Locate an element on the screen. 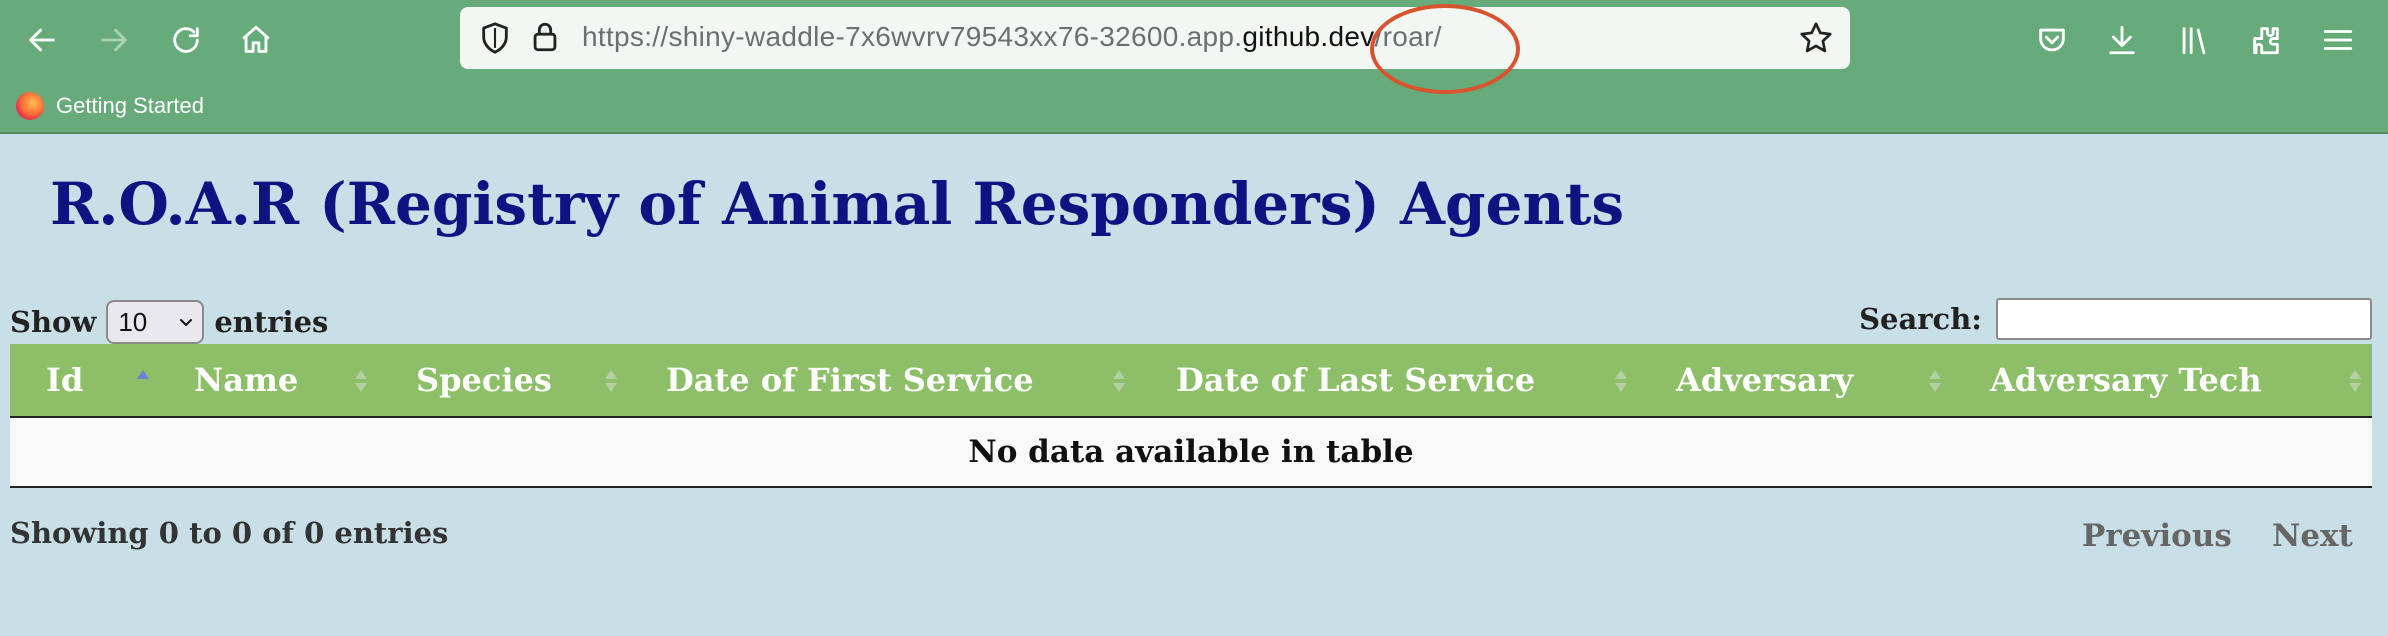 The width and height of the screenshot is (2388, 636). search-input is located at coordinates (2184, 319).